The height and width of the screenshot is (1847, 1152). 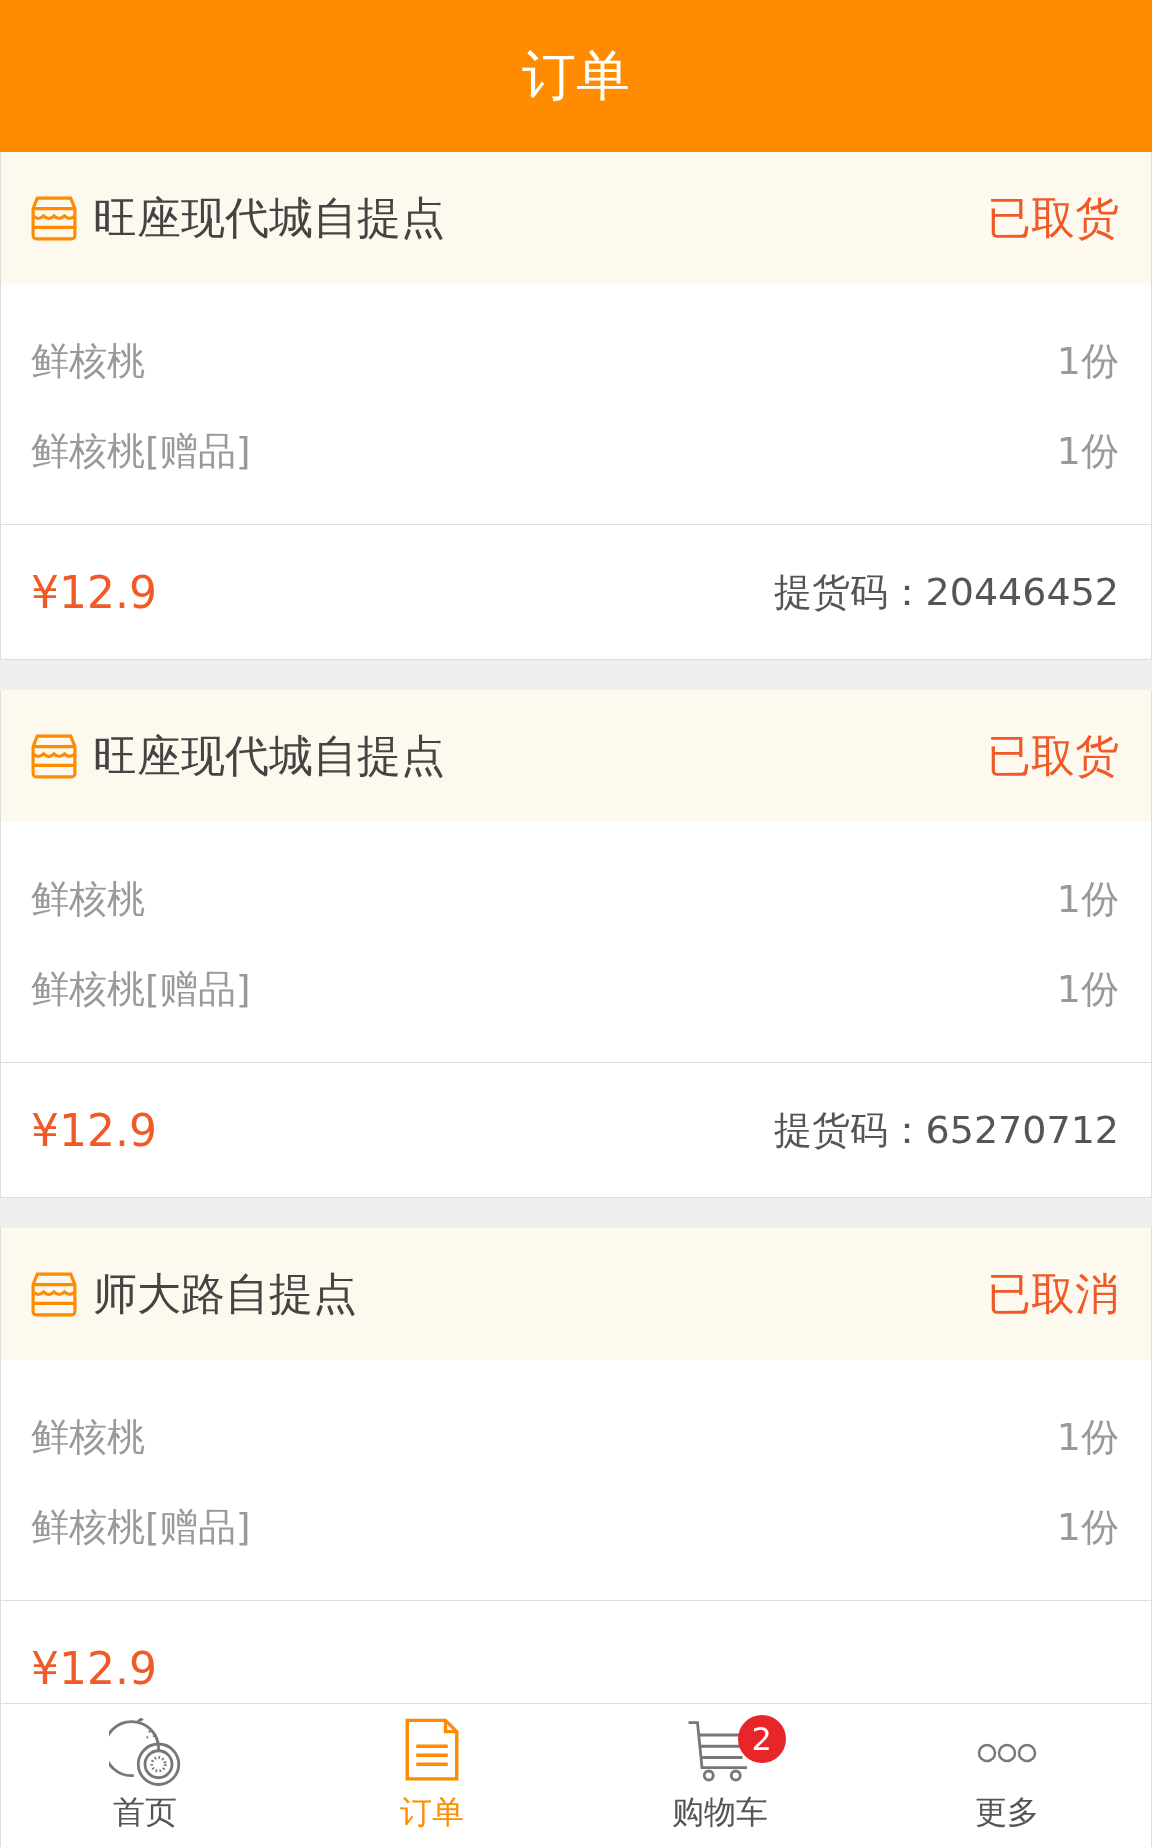 What do you see at coordinates (225, 1293) in the screenshot?
I see `store-name: 师大路自提点` at bounding box center [225, 1293].